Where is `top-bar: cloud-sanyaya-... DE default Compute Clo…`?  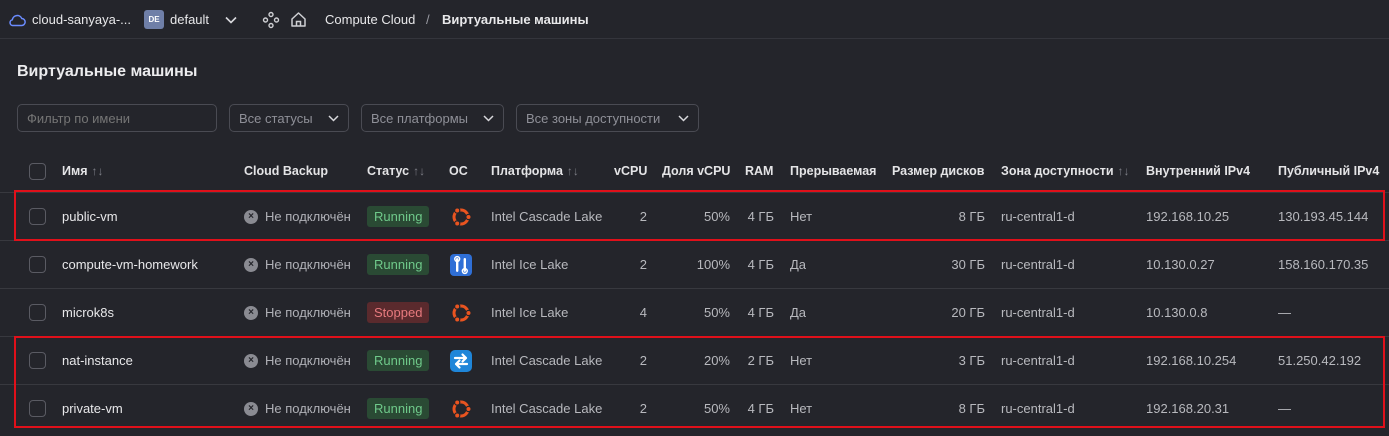 top-bar: cloud-sanyaya-... DE default Compute Clo… is located at coordinates (694, 19).